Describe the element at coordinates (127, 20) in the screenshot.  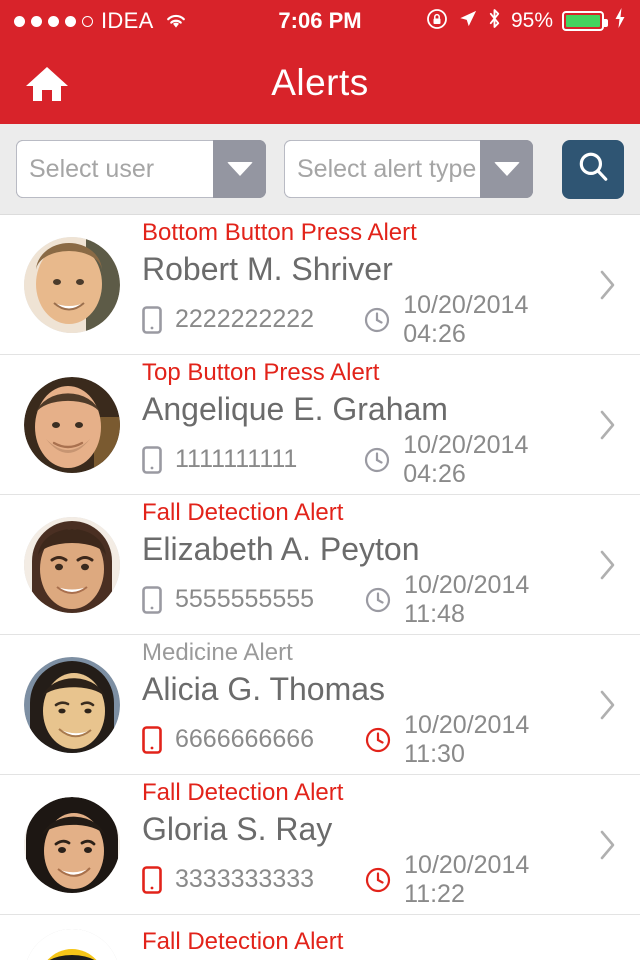
I see `carrier-label: IDEA` at that location.